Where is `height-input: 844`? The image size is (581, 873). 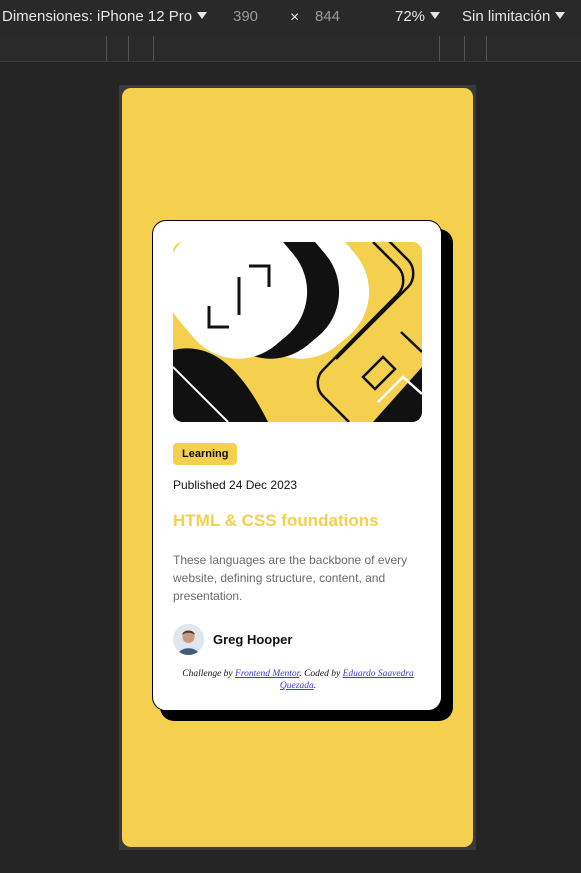
height-input: 844 is located at coordinates (327, 16).